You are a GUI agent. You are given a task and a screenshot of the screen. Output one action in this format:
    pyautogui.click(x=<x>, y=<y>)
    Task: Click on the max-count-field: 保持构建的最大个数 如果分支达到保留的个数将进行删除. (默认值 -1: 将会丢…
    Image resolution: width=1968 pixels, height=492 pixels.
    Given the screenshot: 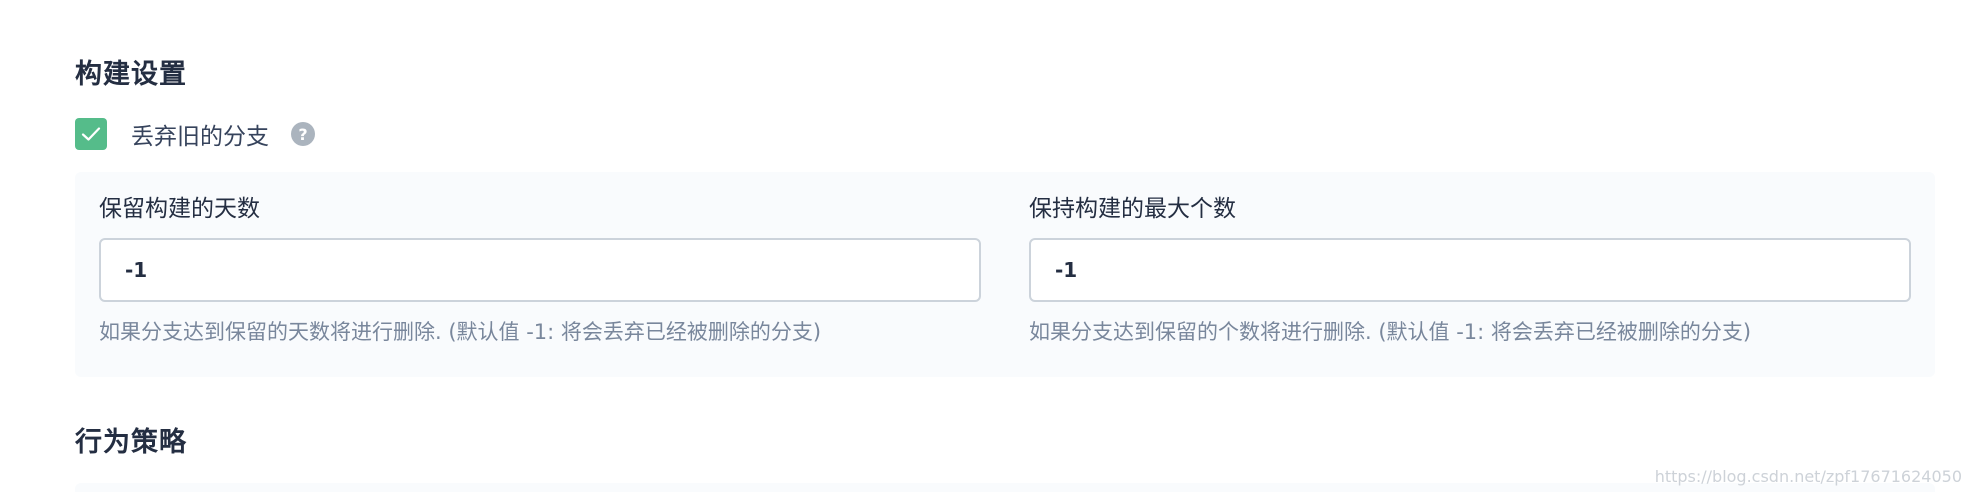 What is the action you would take?
    pyautogui.click(x=1470, y=270)
    